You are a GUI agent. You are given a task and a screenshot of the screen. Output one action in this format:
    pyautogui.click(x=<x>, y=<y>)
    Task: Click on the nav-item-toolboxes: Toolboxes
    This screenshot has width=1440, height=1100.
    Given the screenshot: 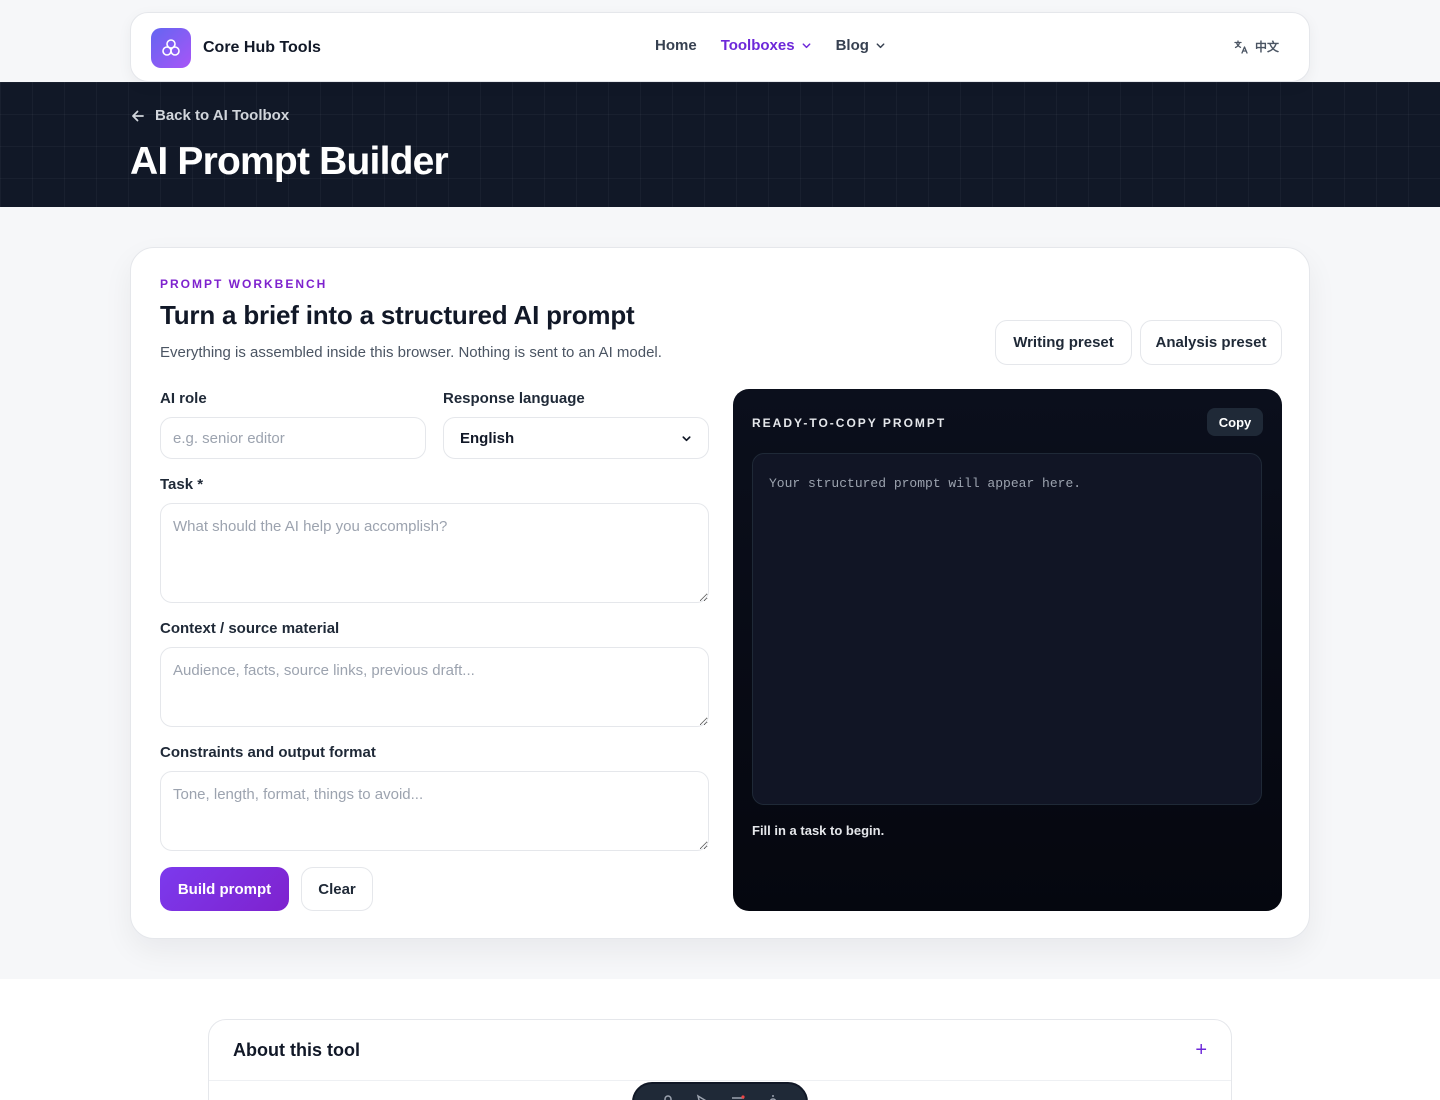 What is the action you would take?
    pyautogui.click(x=766, y=45)
    